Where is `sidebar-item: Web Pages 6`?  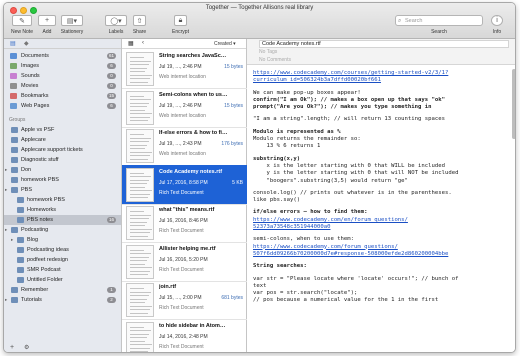
sidebar-item: Web Pages 6 is located at coordinates (62, 106).